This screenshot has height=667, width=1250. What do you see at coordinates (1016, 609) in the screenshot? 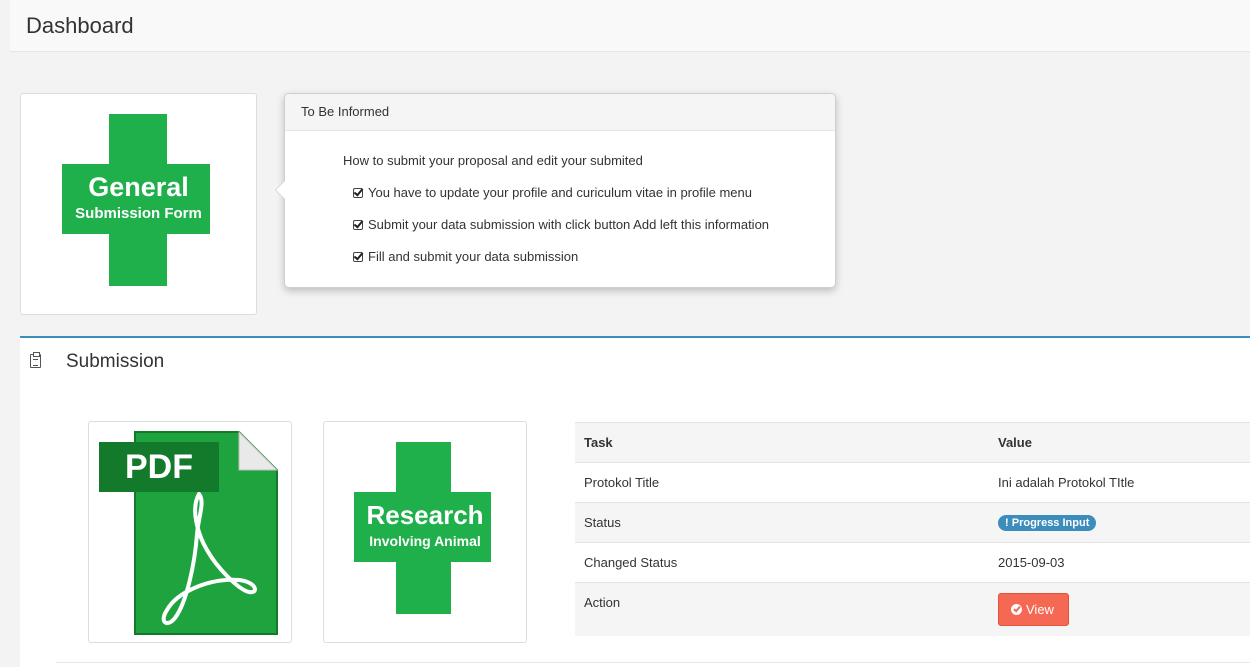
I see `check-circle-icon` at bounding box center [1016, 609].